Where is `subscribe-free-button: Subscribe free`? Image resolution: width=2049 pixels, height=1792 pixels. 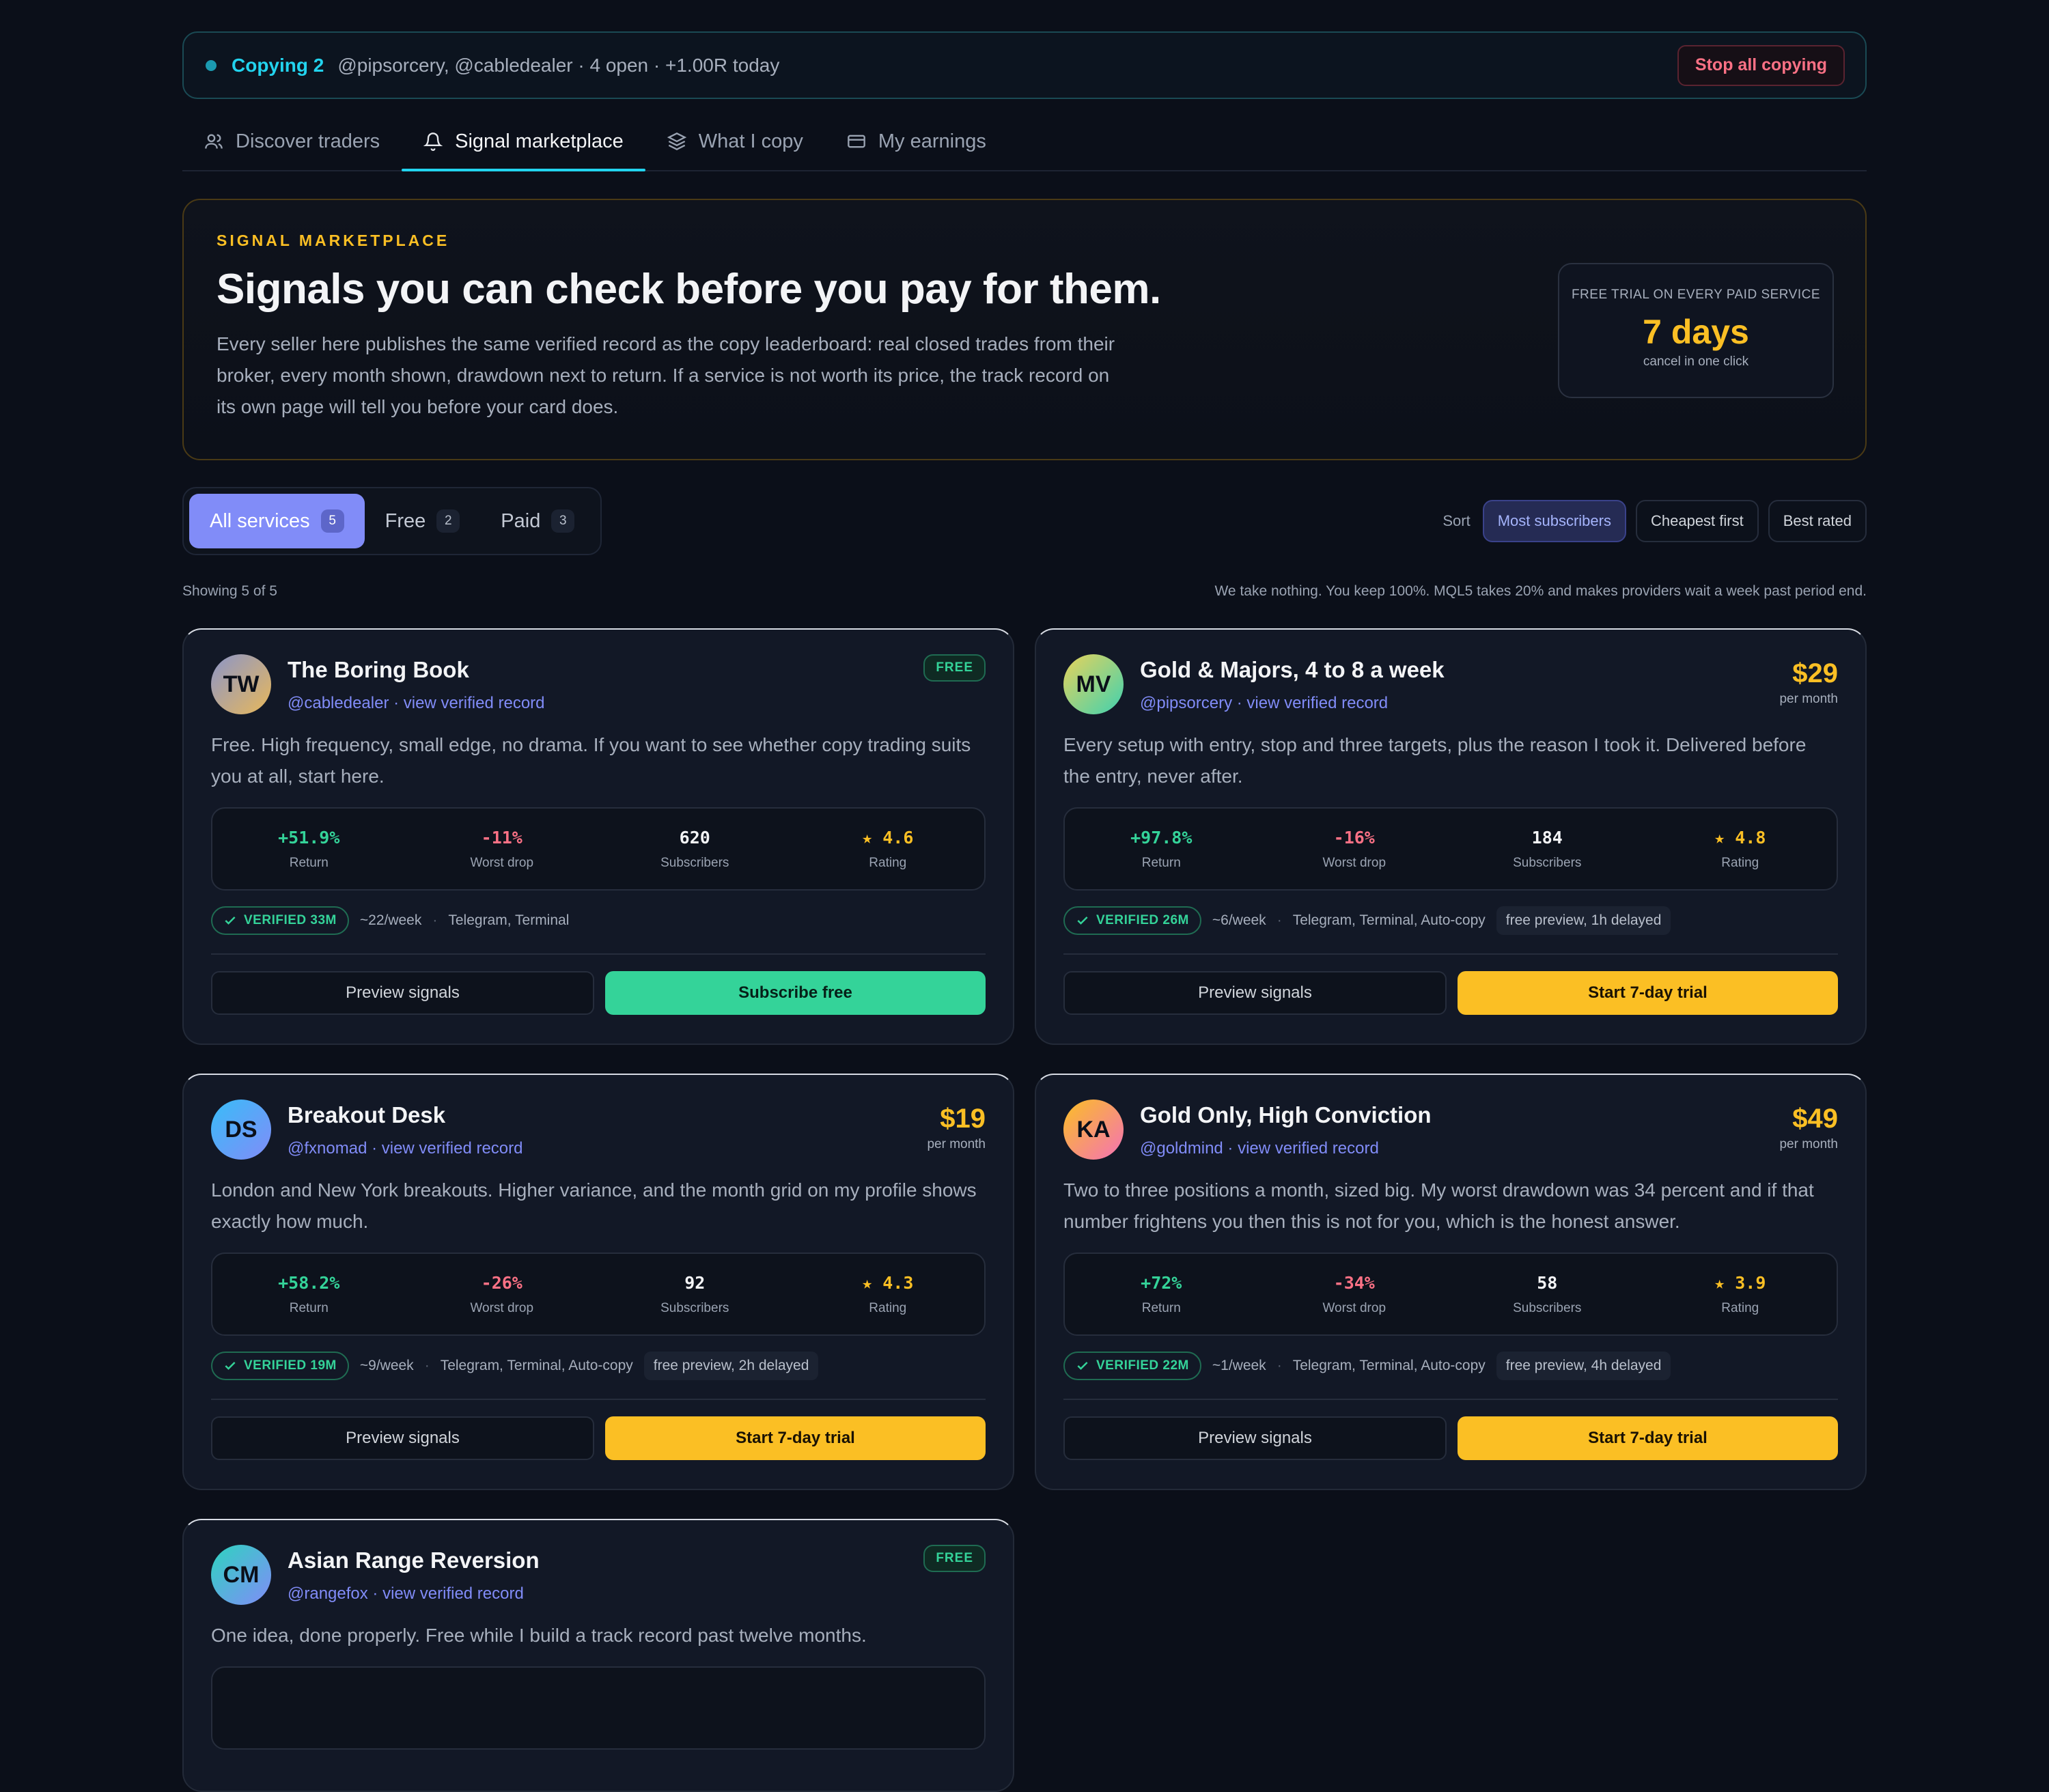 subscribe-free-button: Subscribe free is located at coordinates (795, 993).